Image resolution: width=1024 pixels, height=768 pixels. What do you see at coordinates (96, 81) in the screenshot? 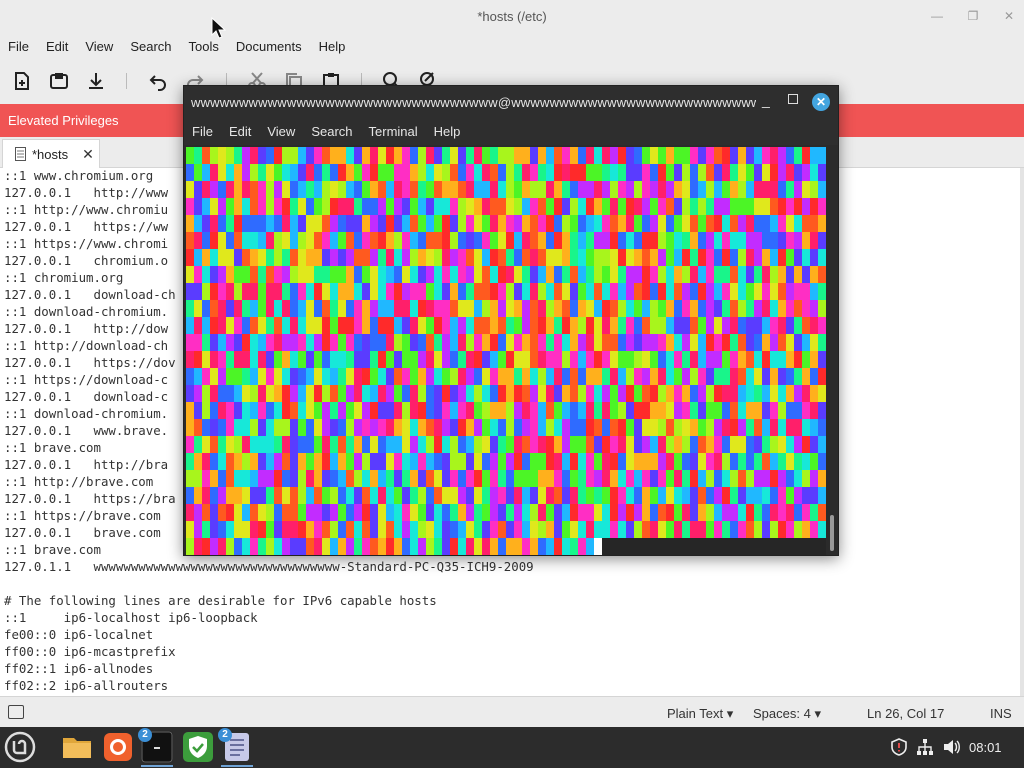
I see `download-icon` at bounding box center [96, 81].